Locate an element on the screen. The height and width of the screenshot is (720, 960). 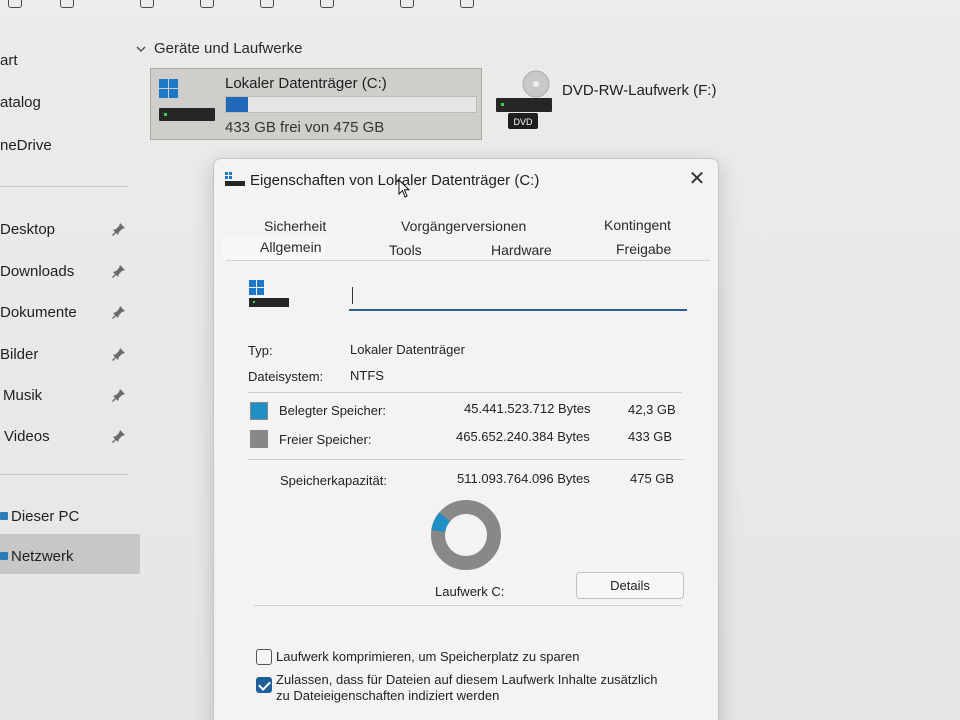
sidebar-item-start: art is located at coordinates (9, 60).